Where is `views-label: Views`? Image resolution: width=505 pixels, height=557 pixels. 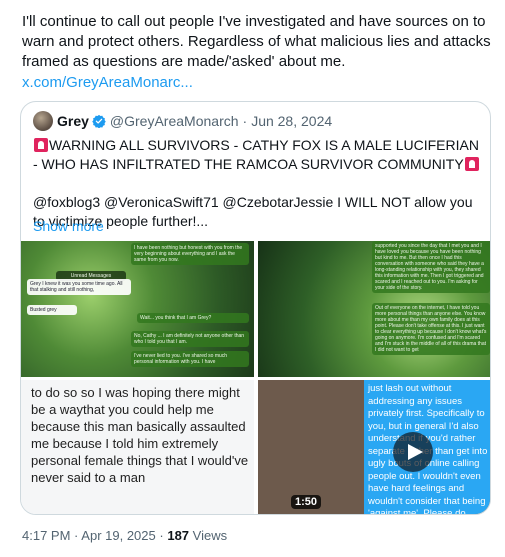
views-label: Views is located at coordinates (210, 535).